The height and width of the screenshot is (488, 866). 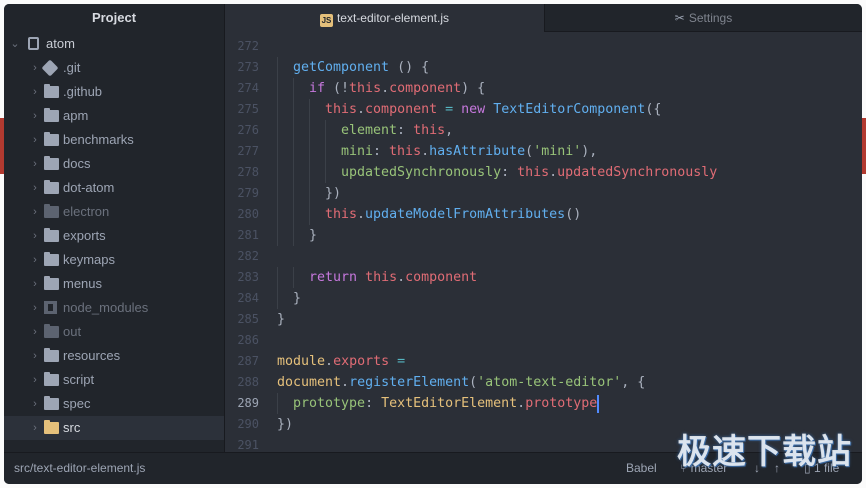 I want to click on code-token: TextEditorElement, so click(x=449, y=403).